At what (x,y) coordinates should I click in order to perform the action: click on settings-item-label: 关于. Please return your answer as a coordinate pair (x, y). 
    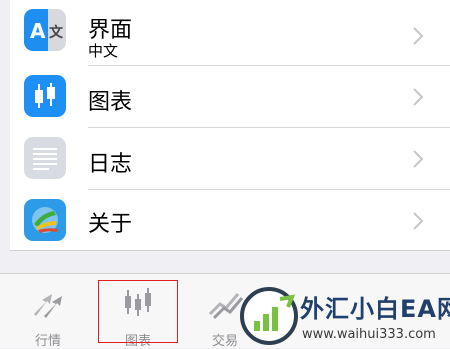
    Looking at the image, I should click on (110, 224).